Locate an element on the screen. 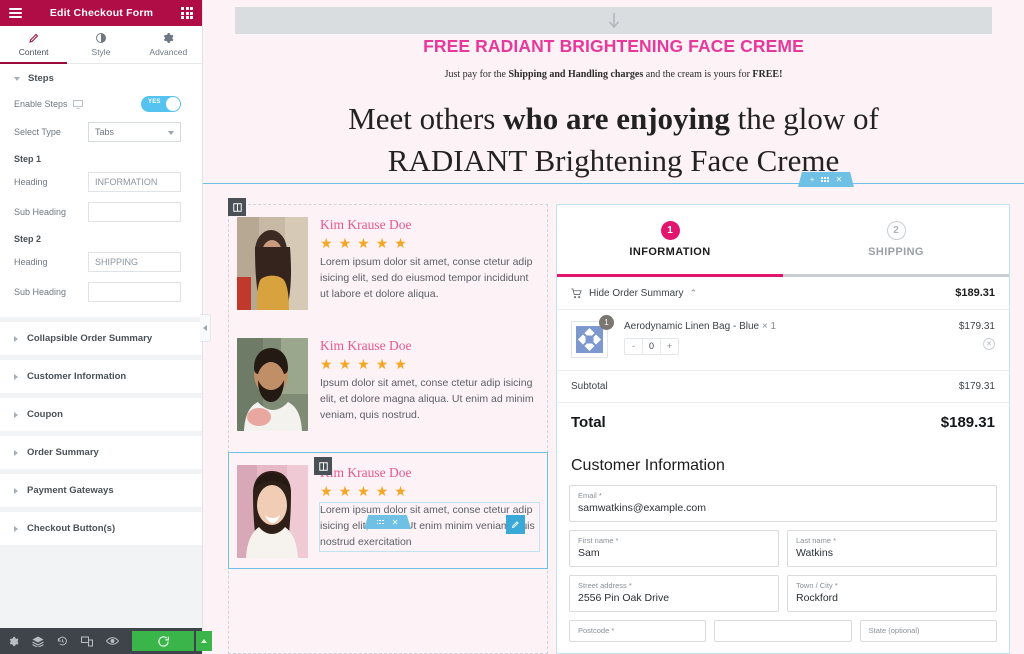  field-label: Last name * is located at coordinates (816, 540).